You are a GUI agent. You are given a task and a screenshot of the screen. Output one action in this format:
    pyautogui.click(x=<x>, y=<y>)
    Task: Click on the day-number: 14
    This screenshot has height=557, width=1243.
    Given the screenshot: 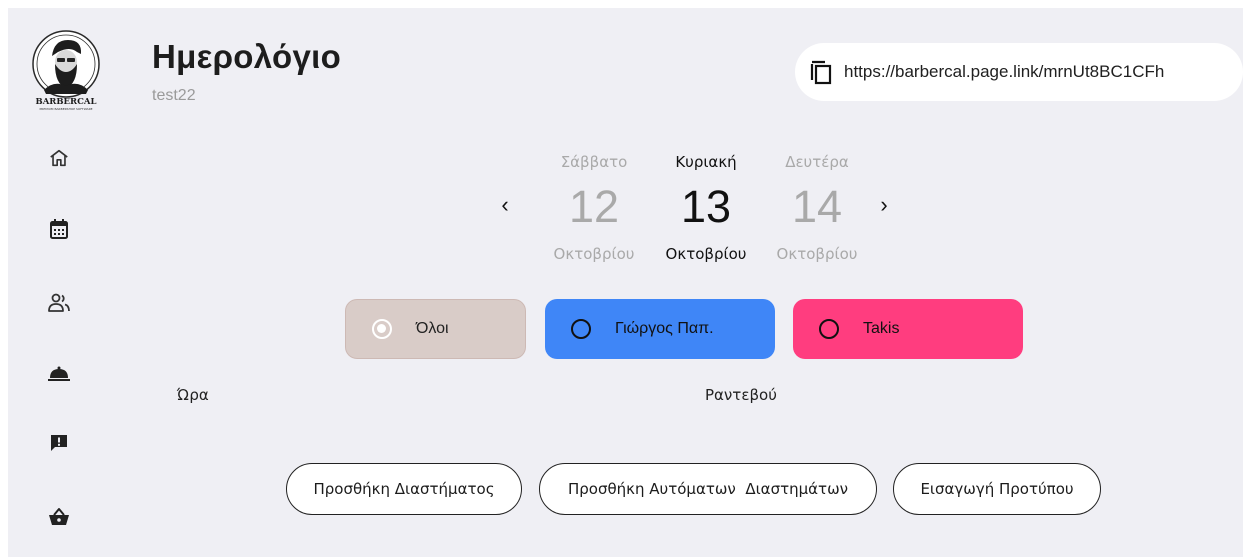 What is the action you would take?
    pyautogui.click(x=817, y=206)
    